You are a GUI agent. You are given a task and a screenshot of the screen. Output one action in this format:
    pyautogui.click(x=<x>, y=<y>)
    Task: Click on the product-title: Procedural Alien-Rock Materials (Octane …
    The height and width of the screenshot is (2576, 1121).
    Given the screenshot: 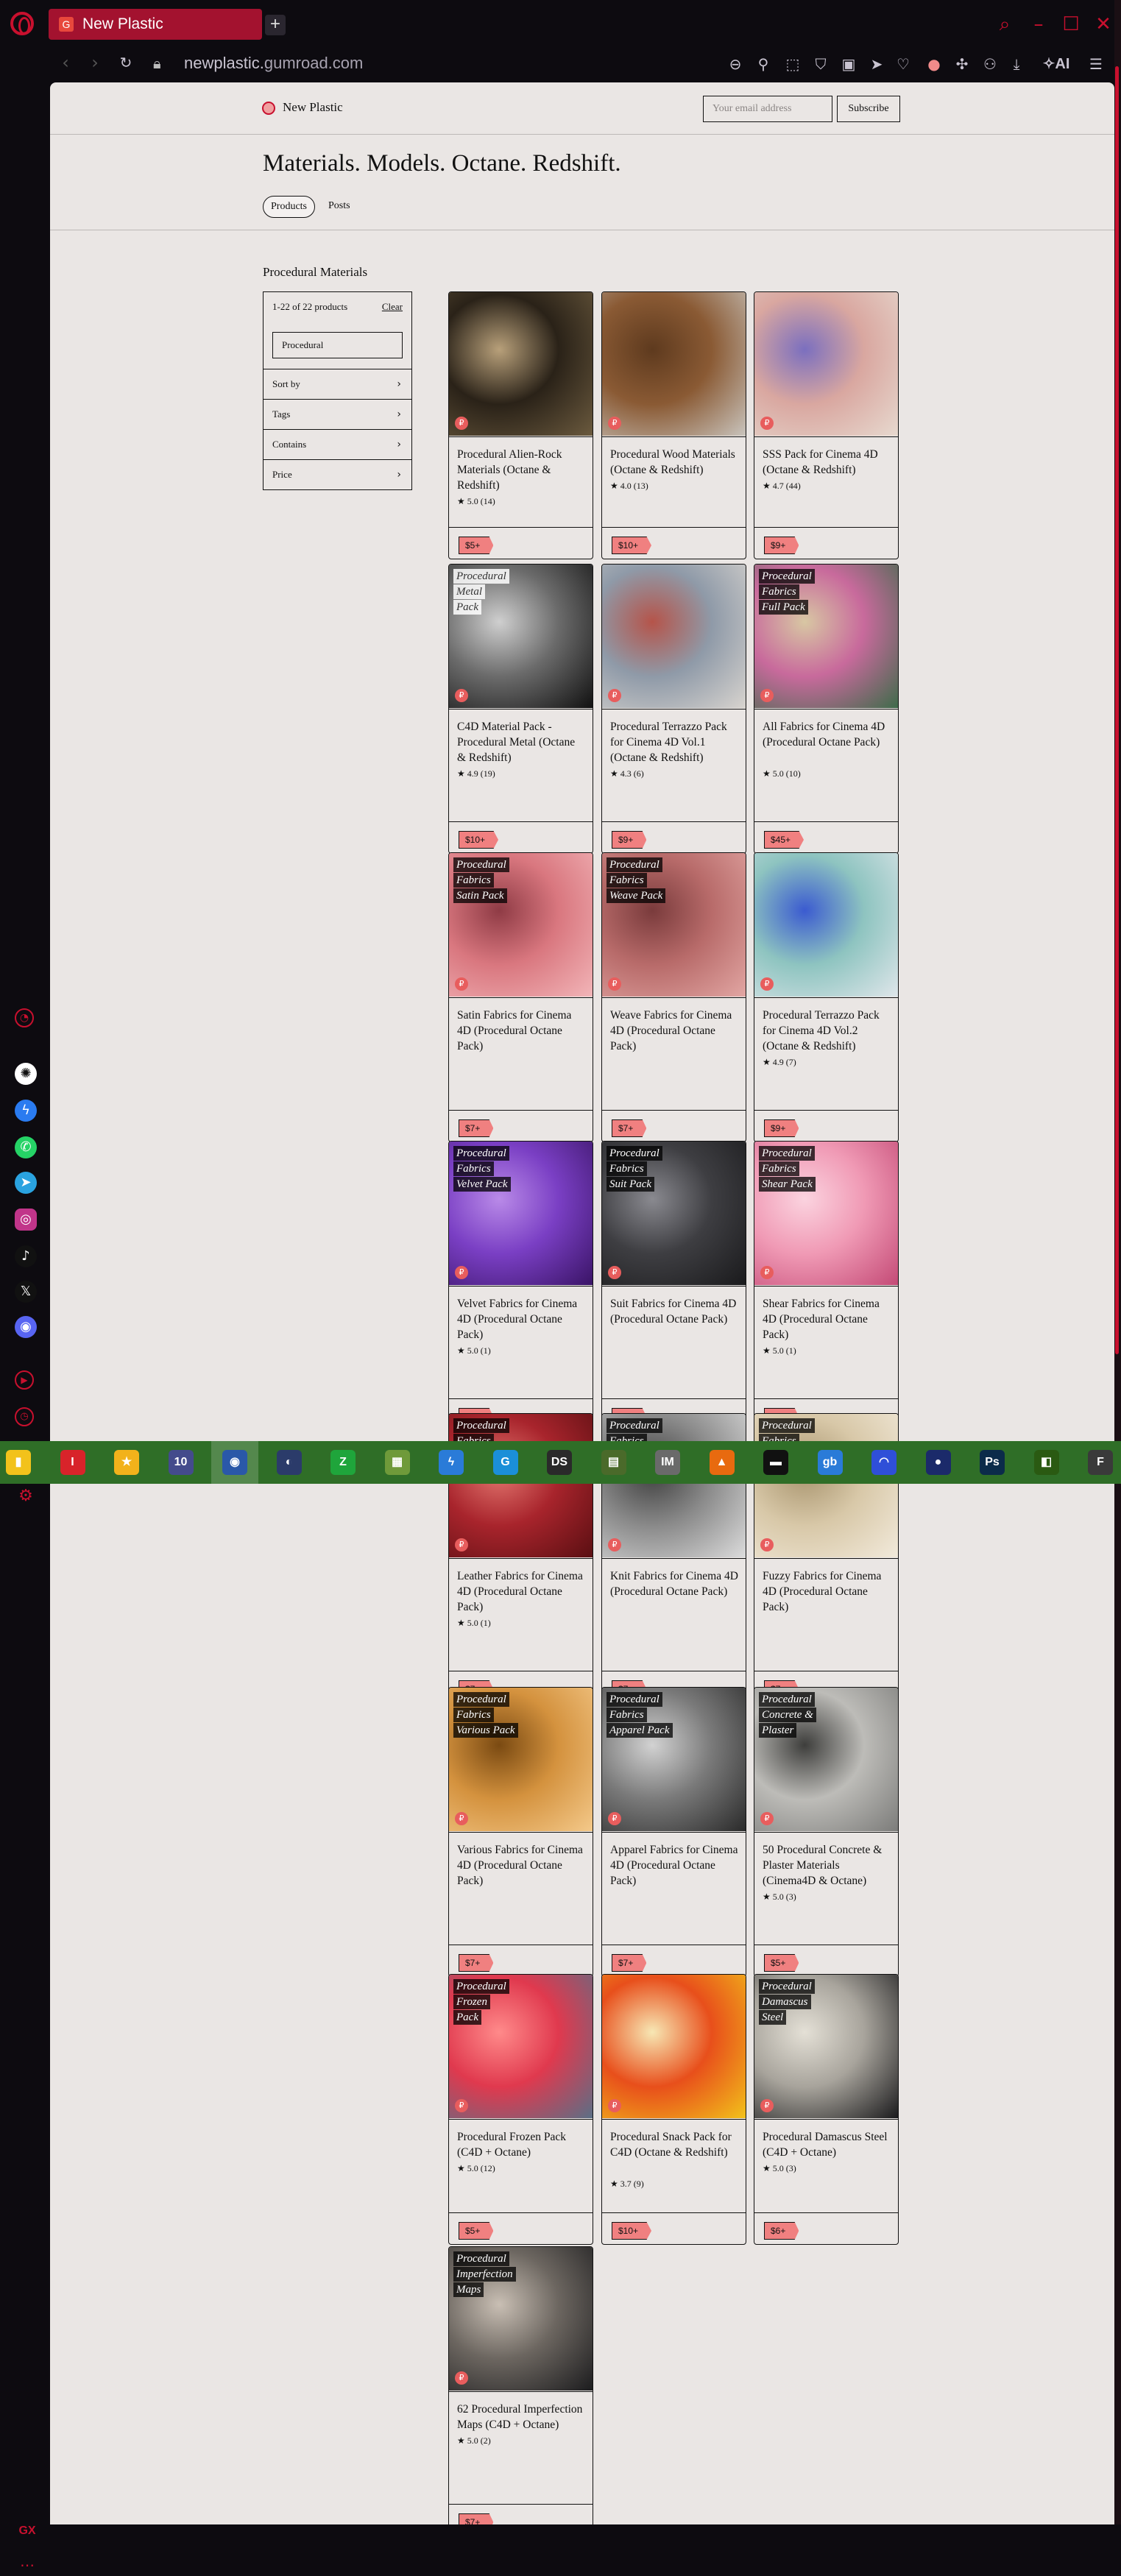 What is the action you would take?
    pyautogui.click(x=521, y=470)
    